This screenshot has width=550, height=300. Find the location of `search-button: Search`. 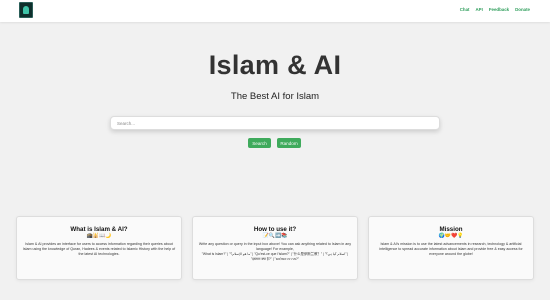

search-button: Search is located at coordinates (259, 143).